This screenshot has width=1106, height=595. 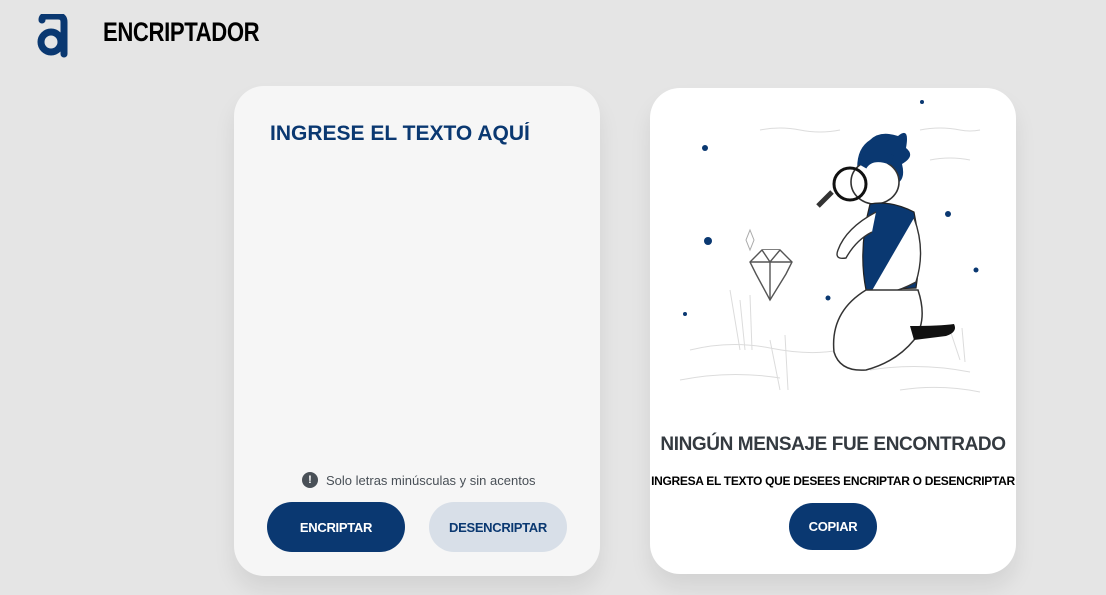 I want to click on hint-text: Solo letras minúsculas y sin acentos, so click(x=431, y=480).